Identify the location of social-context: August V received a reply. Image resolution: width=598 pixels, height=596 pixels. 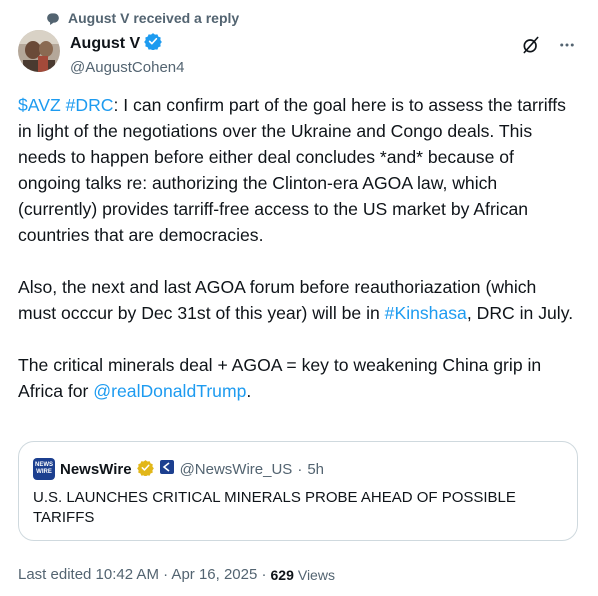
(142, 18).